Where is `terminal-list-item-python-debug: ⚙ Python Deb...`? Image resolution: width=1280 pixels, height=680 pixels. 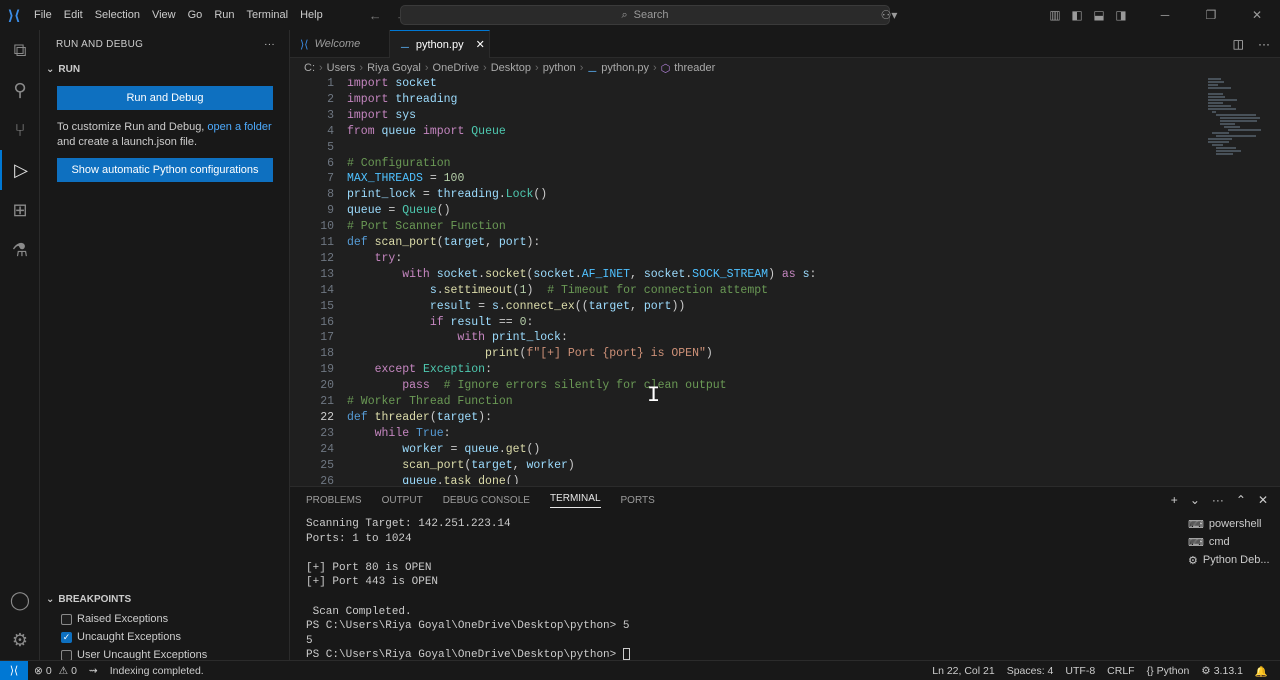
terminal-list-item-python-debug: ⚙ Python Deb... is located at coordinates (1233, 560).